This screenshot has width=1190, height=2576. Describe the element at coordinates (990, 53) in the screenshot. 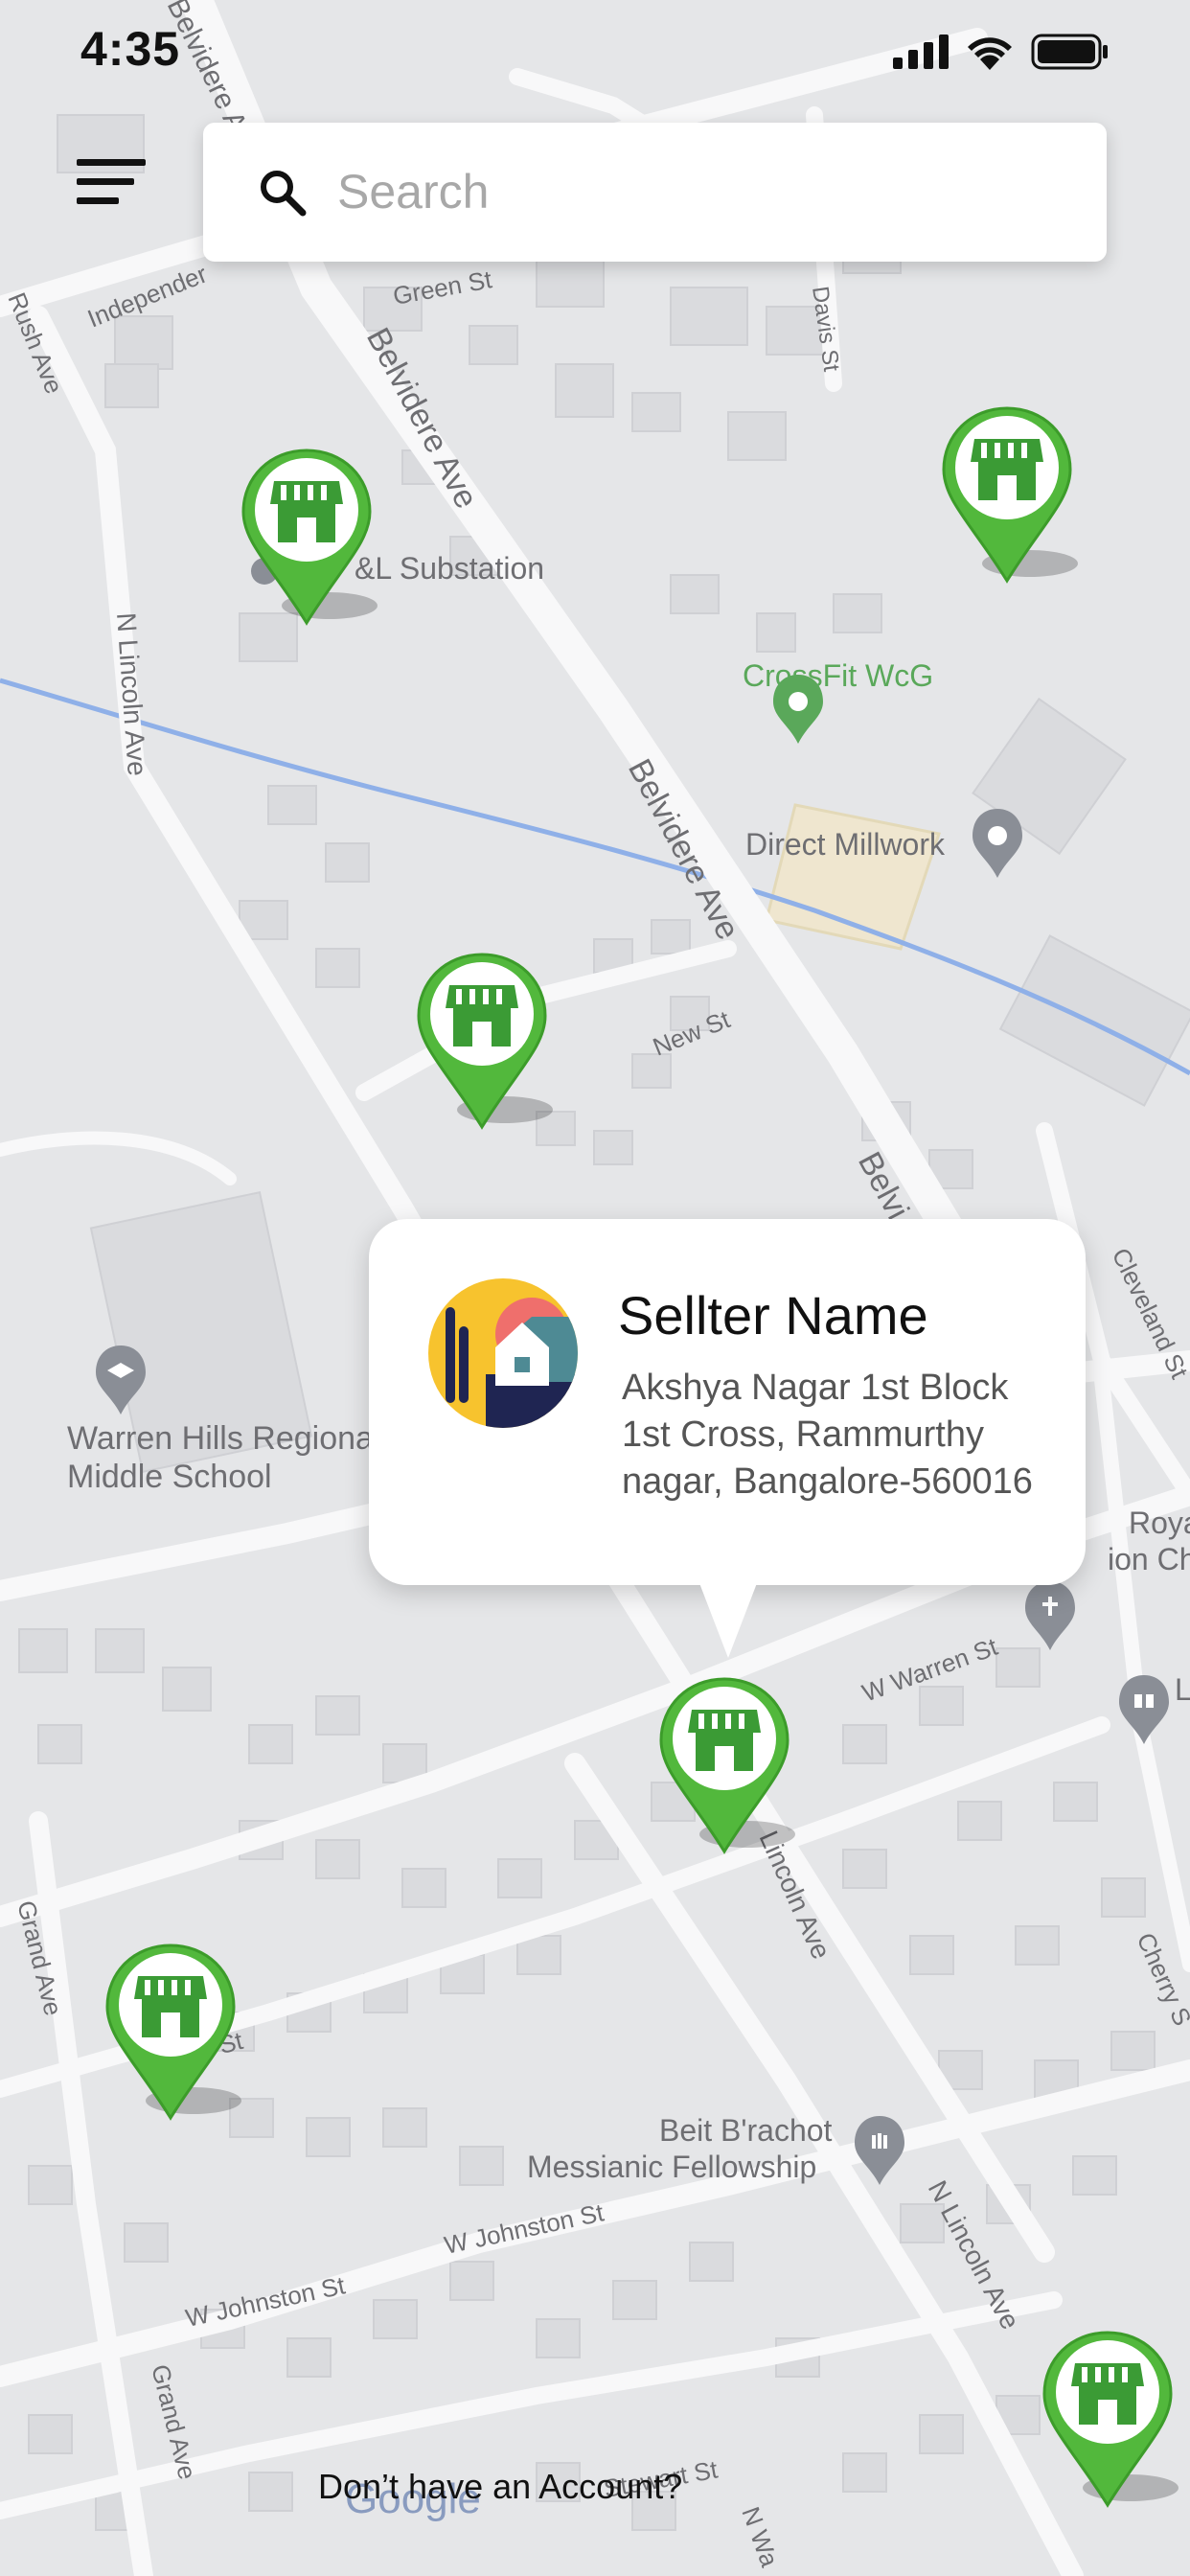

I see `wifi-icon` at that location.